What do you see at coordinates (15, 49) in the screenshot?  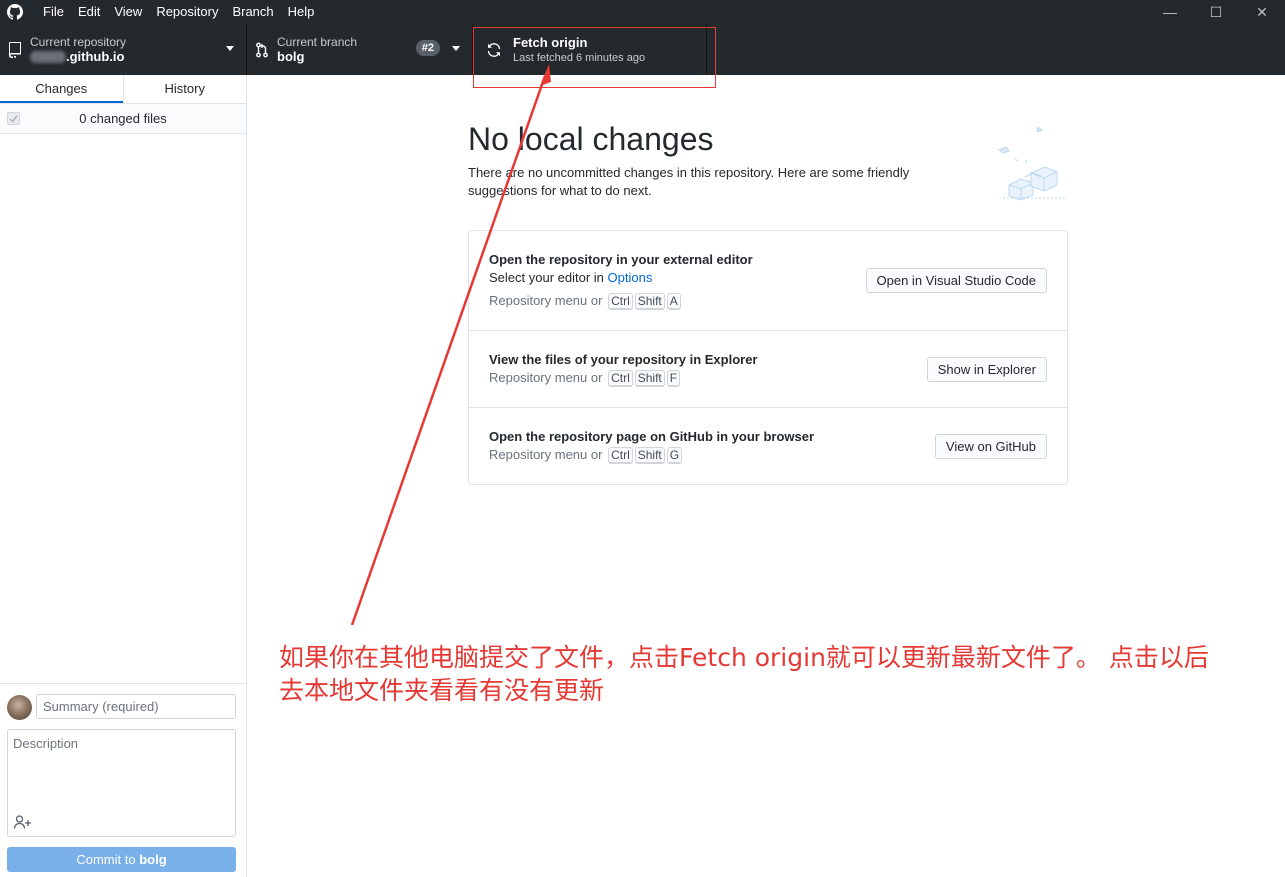 I see `repo-icon` at bounding box center [15, 49].